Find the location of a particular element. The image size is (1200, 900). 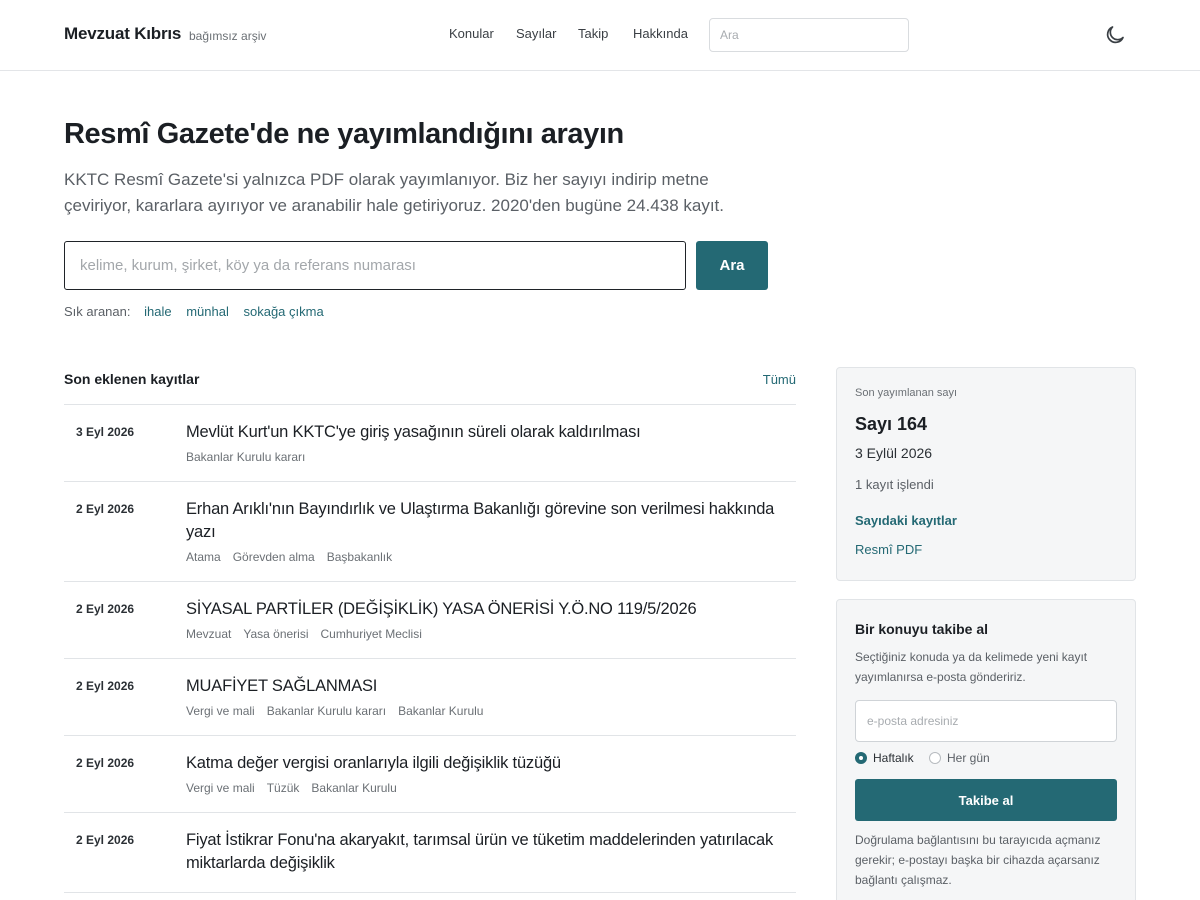

nav-hakkinda: Hakkında is located at coordinates (660, 33).